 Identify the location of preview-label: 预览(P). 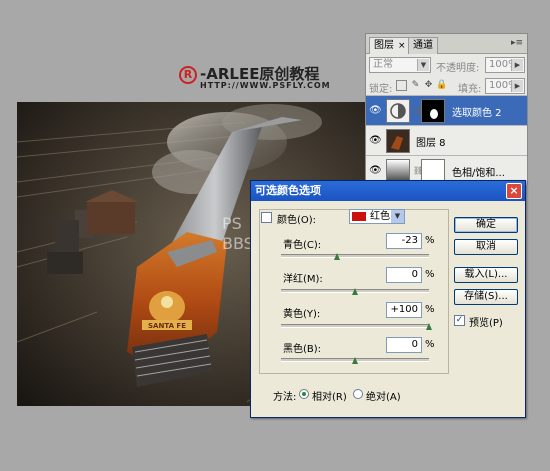
(486, 323).